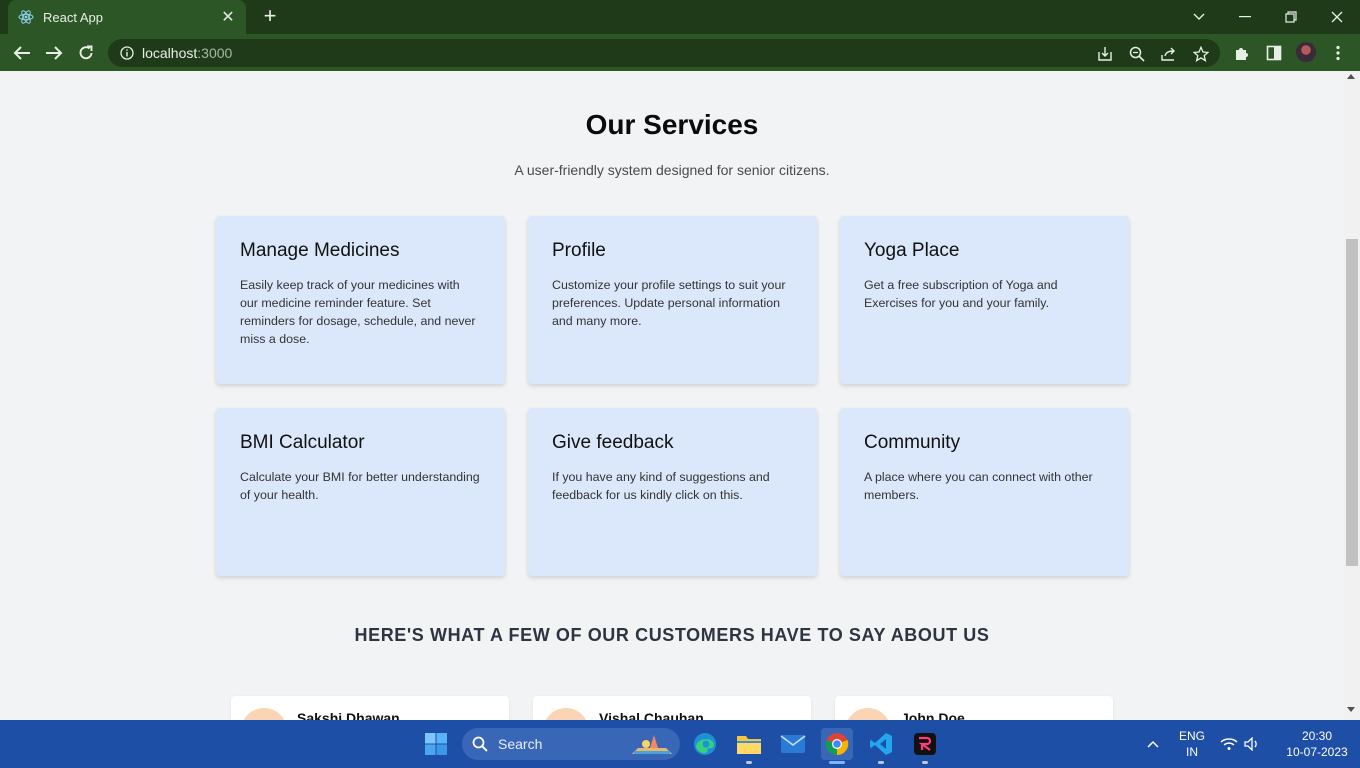 This screenshot has height=768, width=1360. What do you see at coordinates (1351, 709) in the screenshot?
I see `scroll-down-arrow-icon` at bounding box center [1351, 709].